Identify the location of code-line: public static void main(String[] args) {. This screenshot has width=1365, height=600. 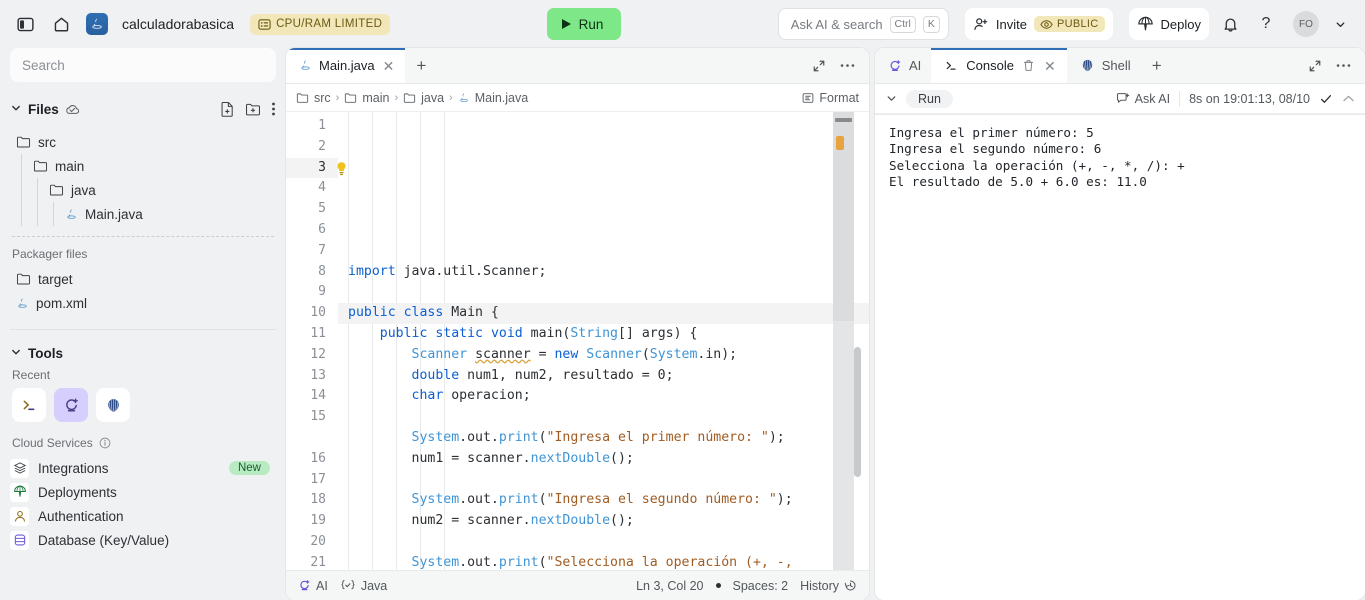
(603, 334).